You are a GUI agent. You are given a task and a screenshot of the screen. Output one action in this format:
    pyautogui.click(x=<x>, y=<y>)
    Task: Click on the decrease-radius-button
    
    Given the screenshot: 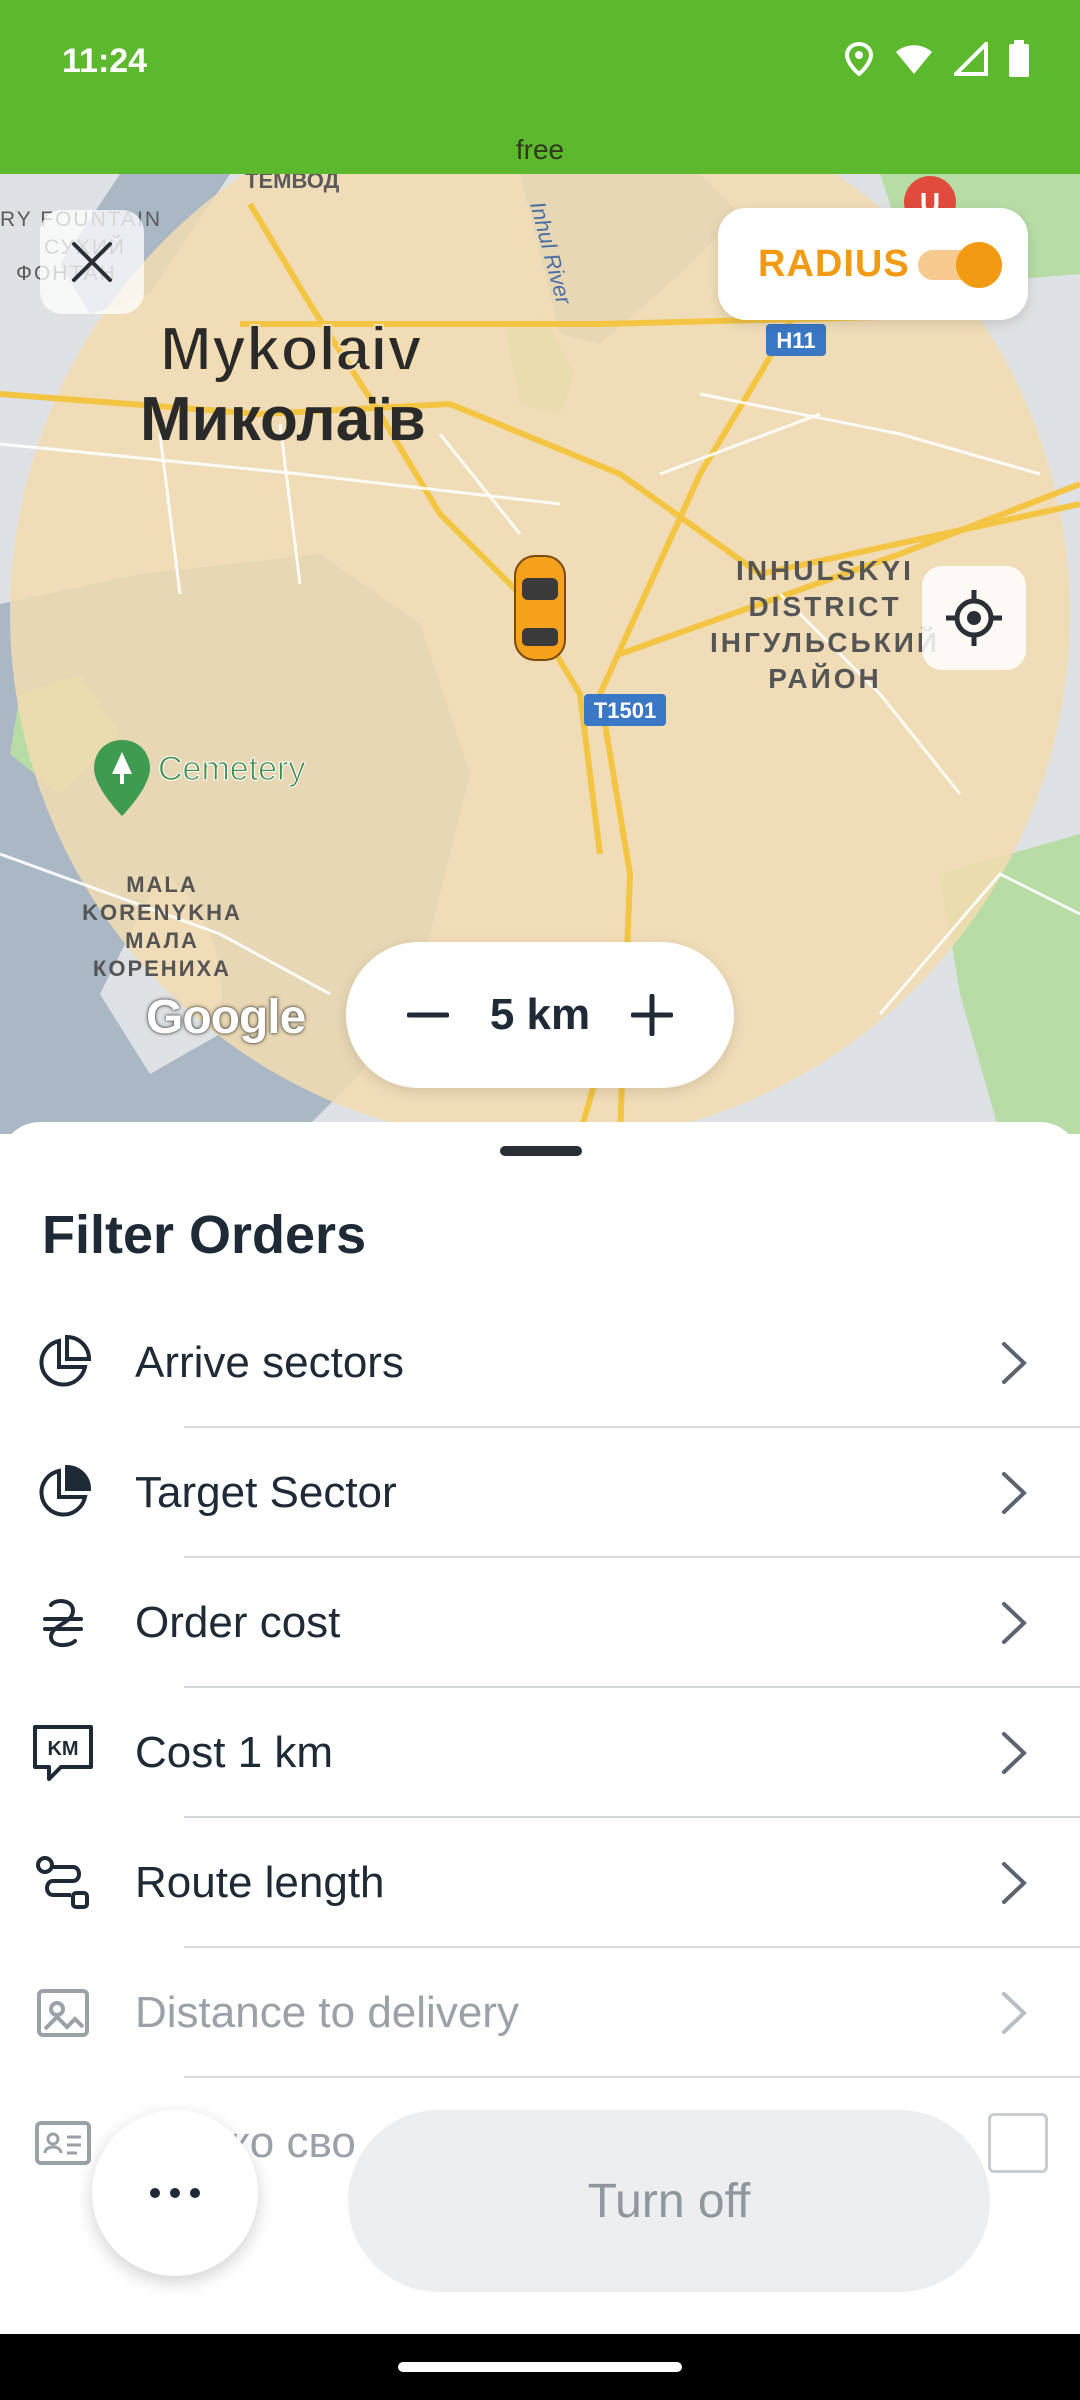 What is the action you would take?
    pyautogui.click(x=428, y=1015)
    